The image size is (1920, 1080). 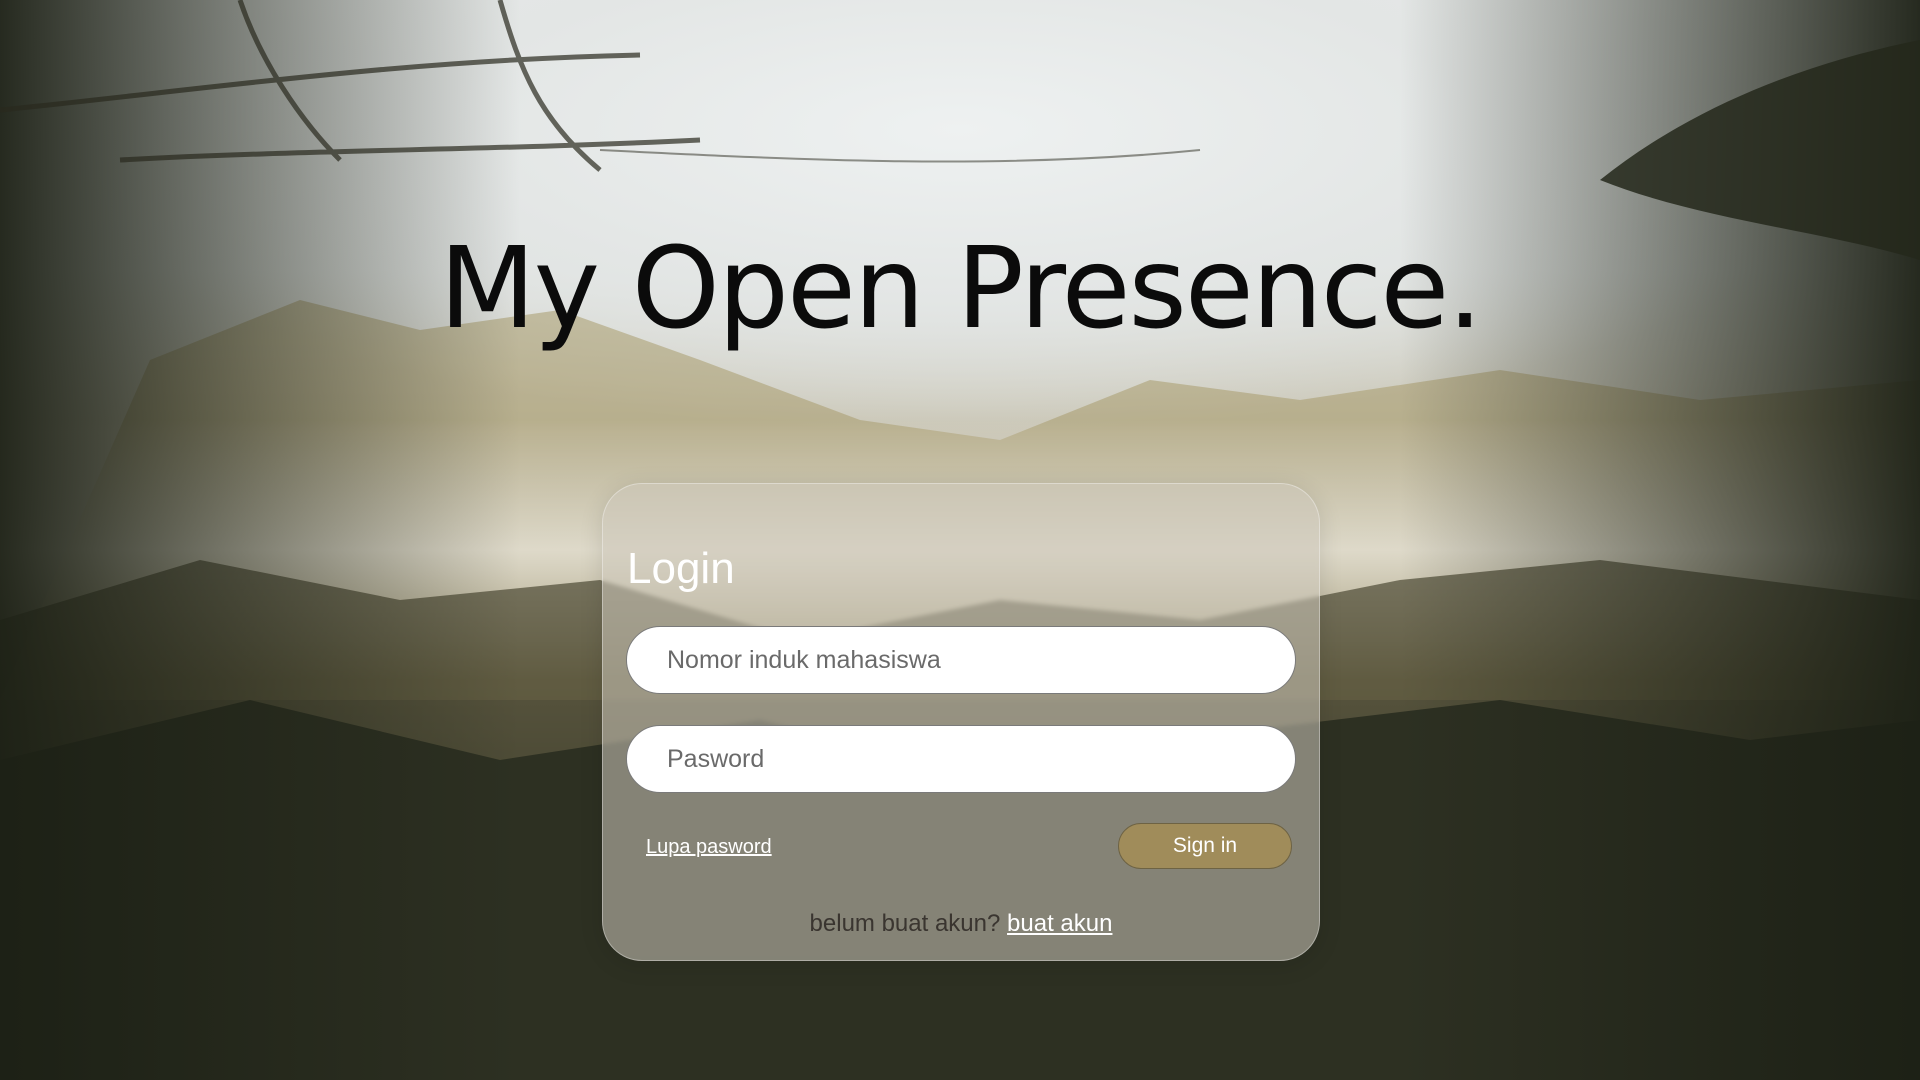 I want to click on password-input, so click(x=961, y=759).